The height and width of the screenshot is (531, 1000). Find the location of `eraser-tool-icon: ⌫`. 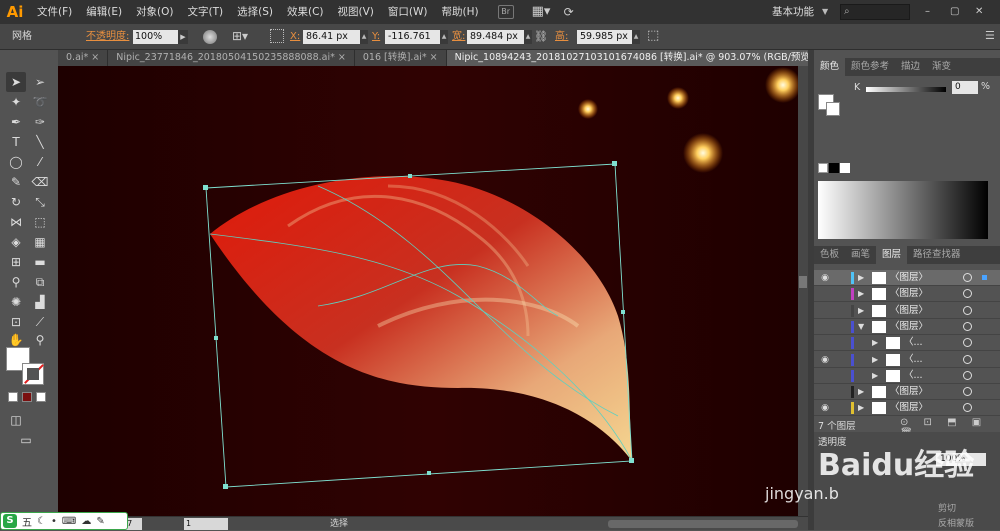

eraser-tool-icon: ⌫ is located at coordinates (40, 182).